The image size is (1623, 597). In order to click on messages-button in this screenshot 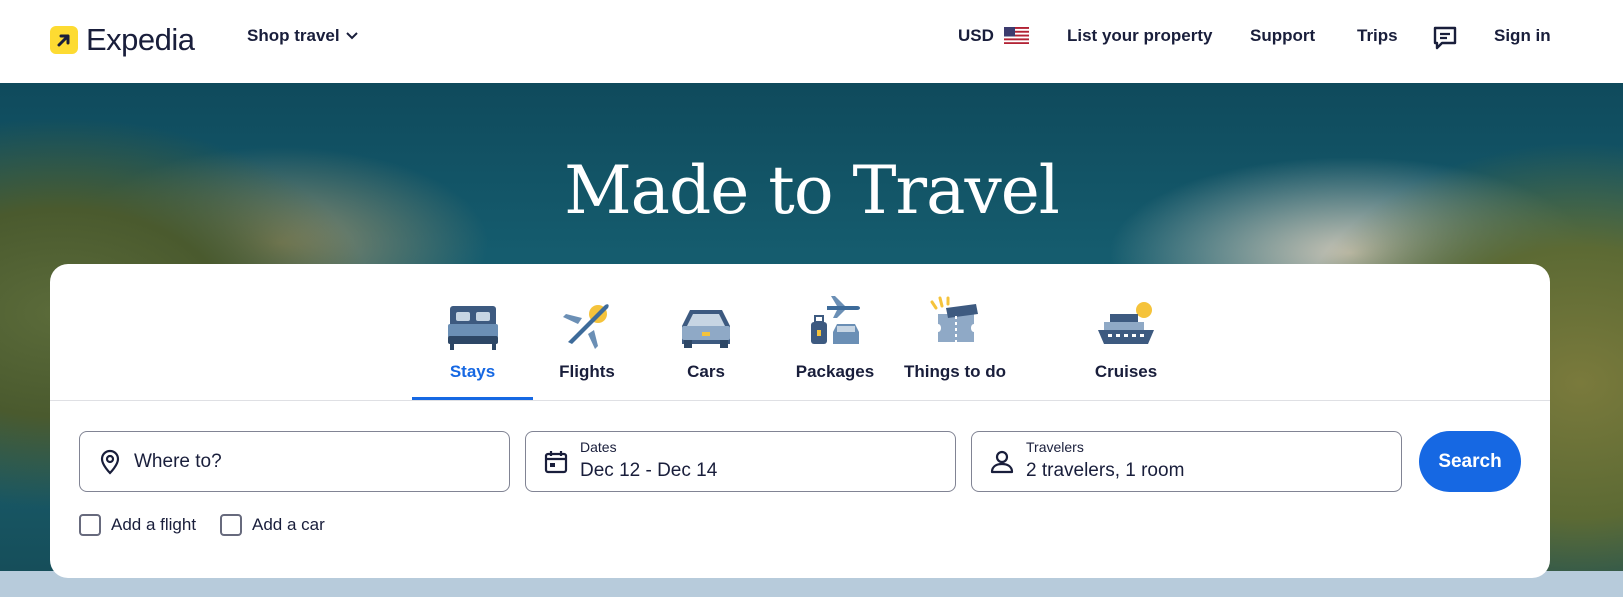, I will do `click(1445, 40)`.